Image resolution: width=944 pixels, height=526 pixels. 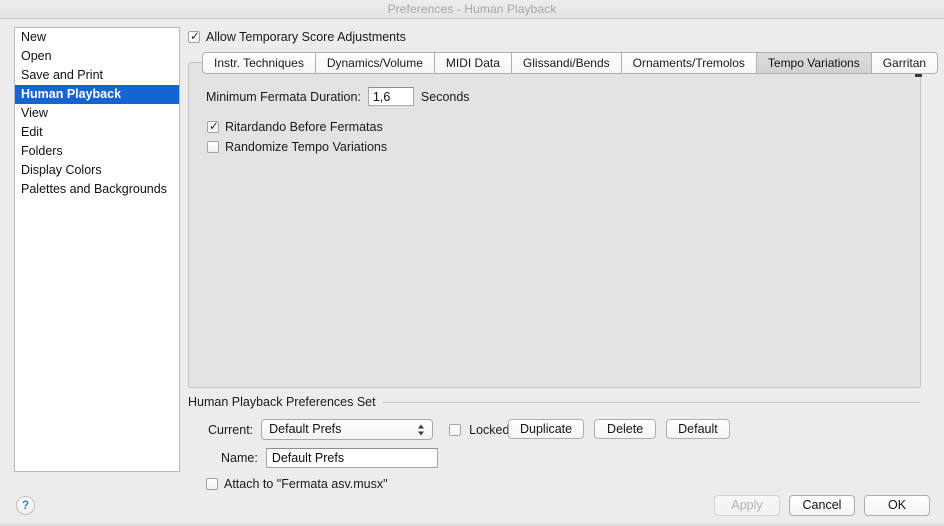 I want to click on sidebar-item-edit: Edit, so click(x=97, y=132).